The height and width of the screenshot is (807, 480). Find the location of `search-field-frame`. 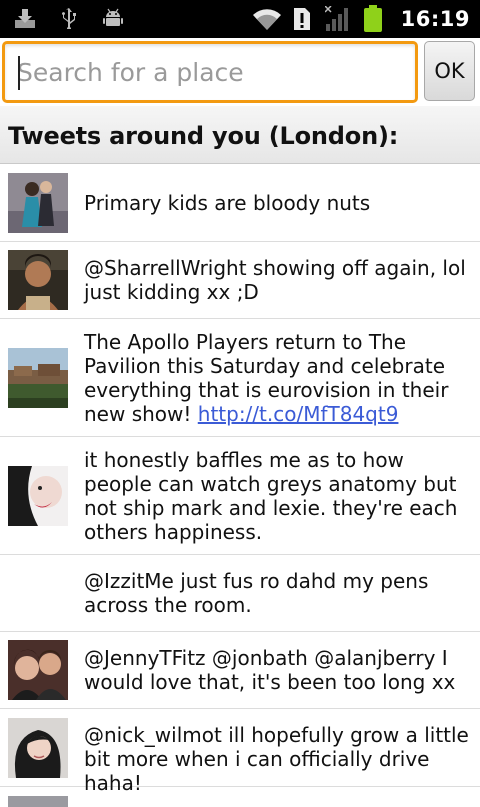

search-field-frame is located at coordinates (210, 72).